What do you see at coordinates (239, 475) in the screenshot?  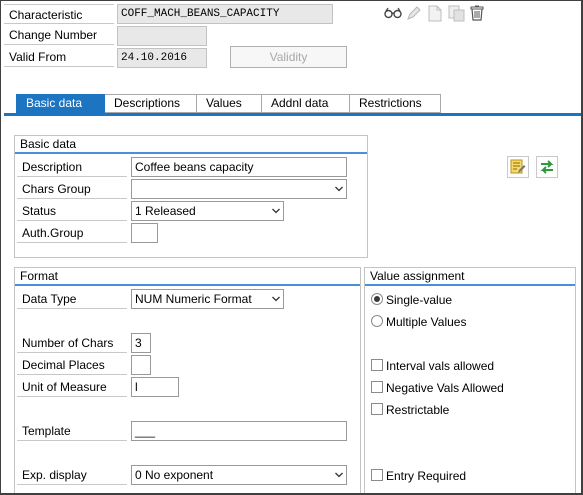 I see `exp-display-select: 0 No exponent` at bounding box center [239, 475].